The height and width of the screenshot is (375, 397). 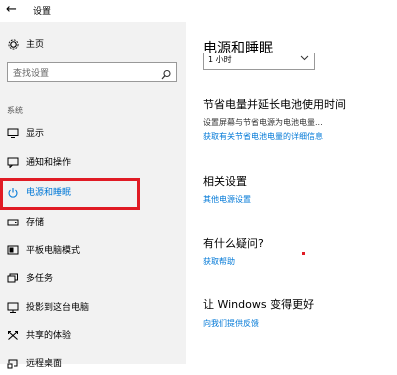 What do you see at coordinates (70, 194) in the screenshot?
I see `highlight-box` at bounding box center [70, 194].